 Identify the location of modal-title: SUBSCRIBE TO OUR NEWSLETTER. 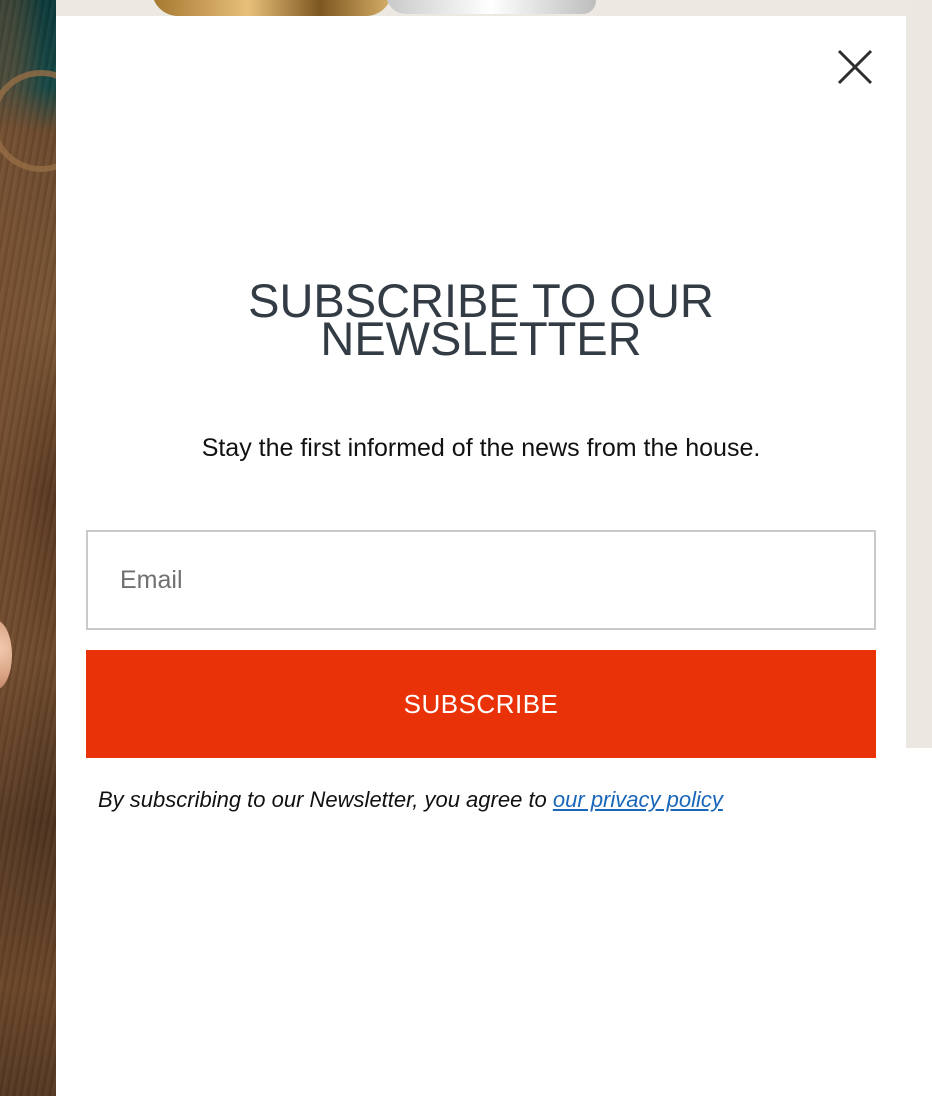
(481, 319).